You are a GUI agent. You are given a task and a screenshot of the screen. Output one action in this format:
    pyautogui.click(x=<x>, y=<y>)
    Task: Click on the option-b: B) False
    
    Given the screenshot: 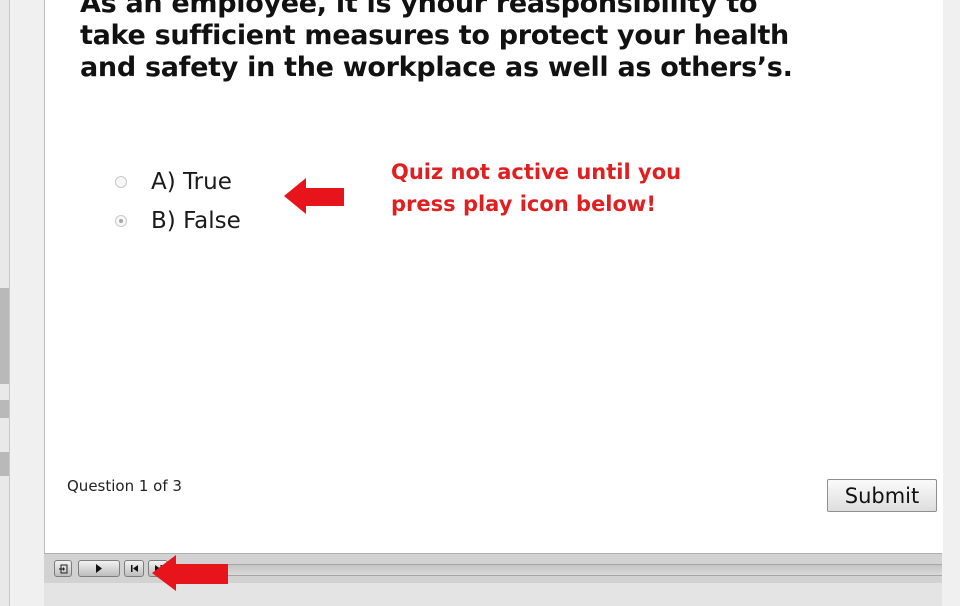 What is the action you would take?
    pyautogui.click(x=178, y=221)
    